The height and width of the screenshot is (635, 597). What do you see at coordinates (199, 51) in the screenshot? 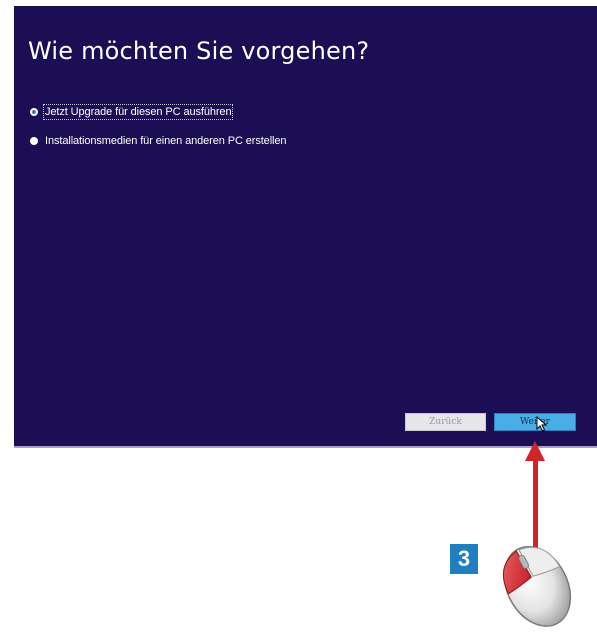
I see `page-title: Wie möchten Sie vorgehen?` at bounding box center [199, 51].